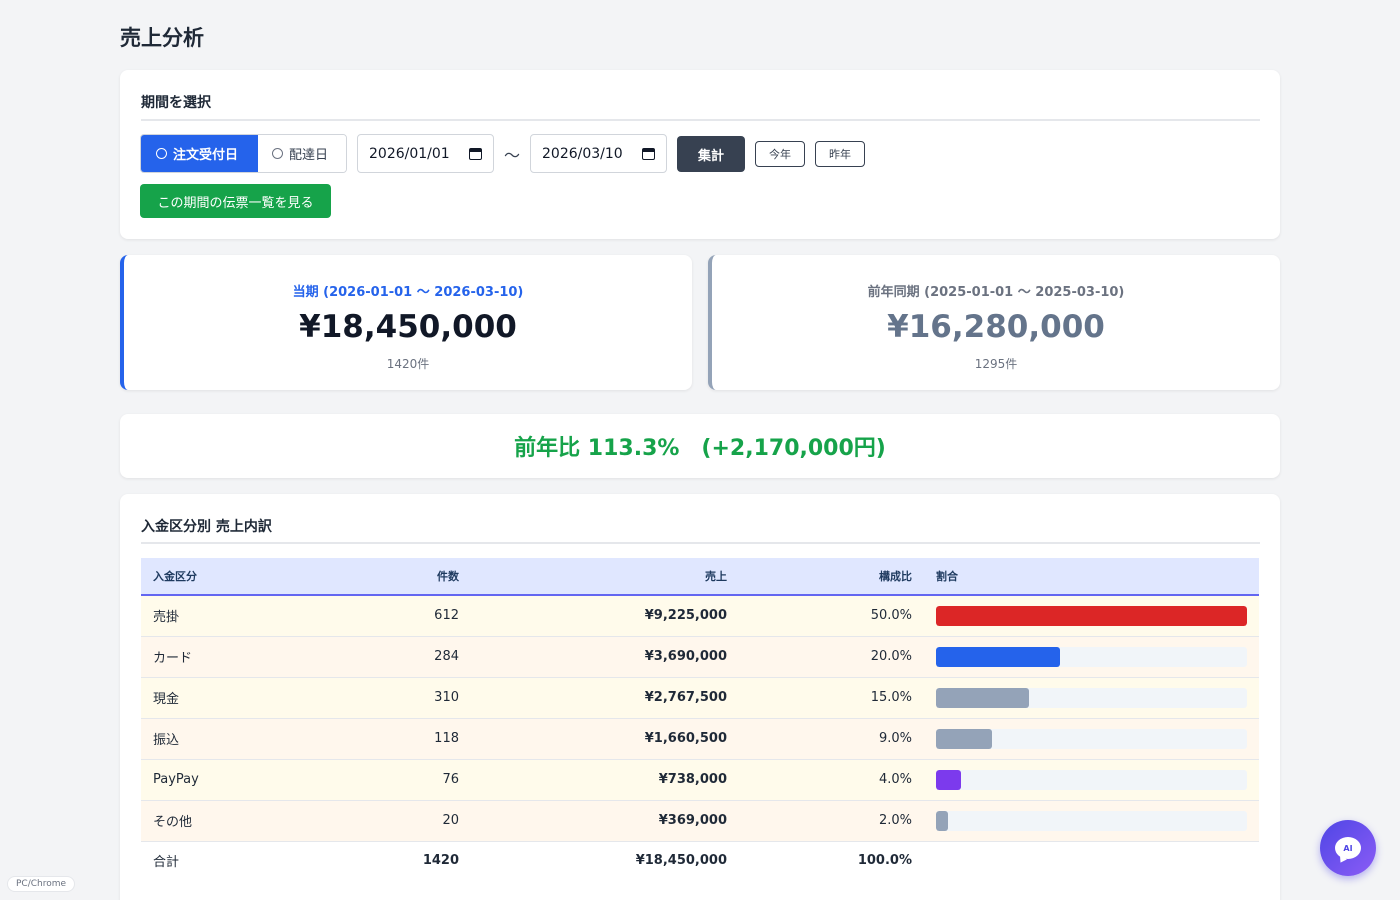 Image resolution: width=1400 pixels, height=900 pixels. Describe the element at coordinates (605, 657) in the screenshot. I see `sales-cell: ¥3,690,000` at that location.